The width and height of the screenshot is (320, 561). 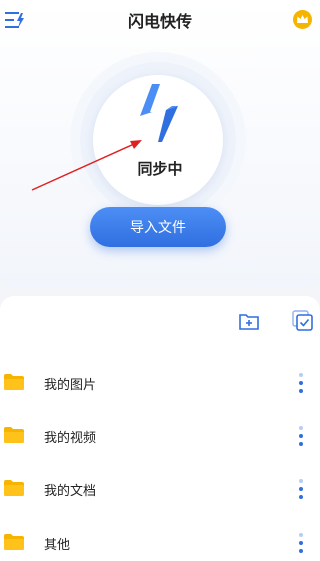 I want to click on page-title: 闪电快传, so click(x=159, y=21).